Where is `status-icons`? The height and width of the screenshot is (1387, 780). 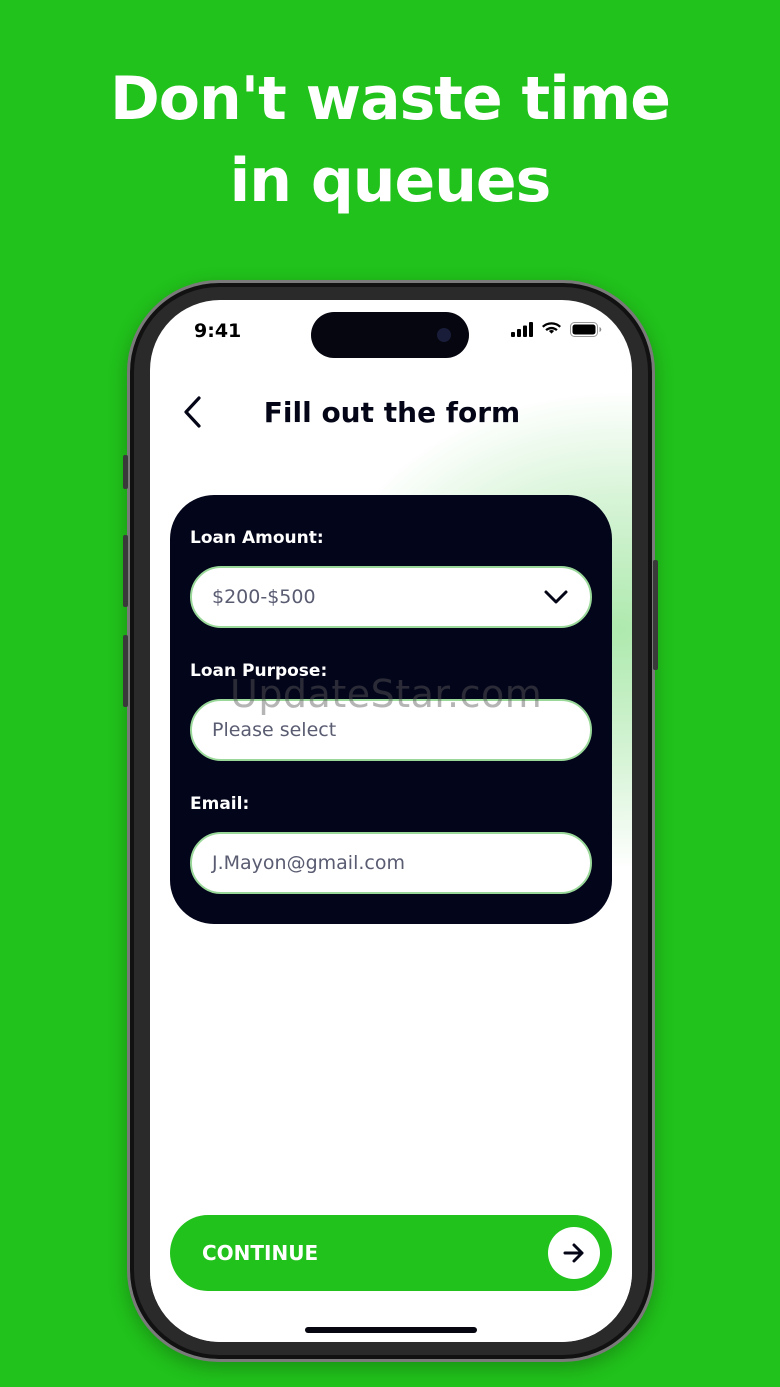 status-icons is located at coordinates (556, 329).